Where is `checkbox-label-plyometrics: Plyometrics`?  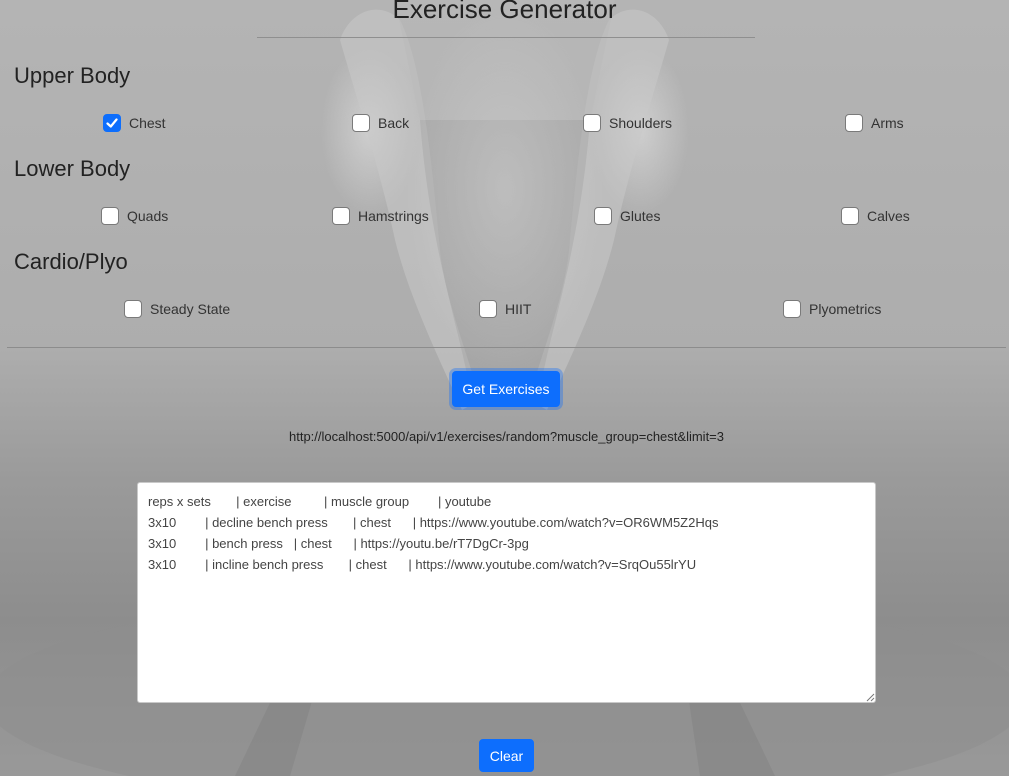 checkbox-label-plyometrics: Plyometrics is located at coordinates (845, 309).